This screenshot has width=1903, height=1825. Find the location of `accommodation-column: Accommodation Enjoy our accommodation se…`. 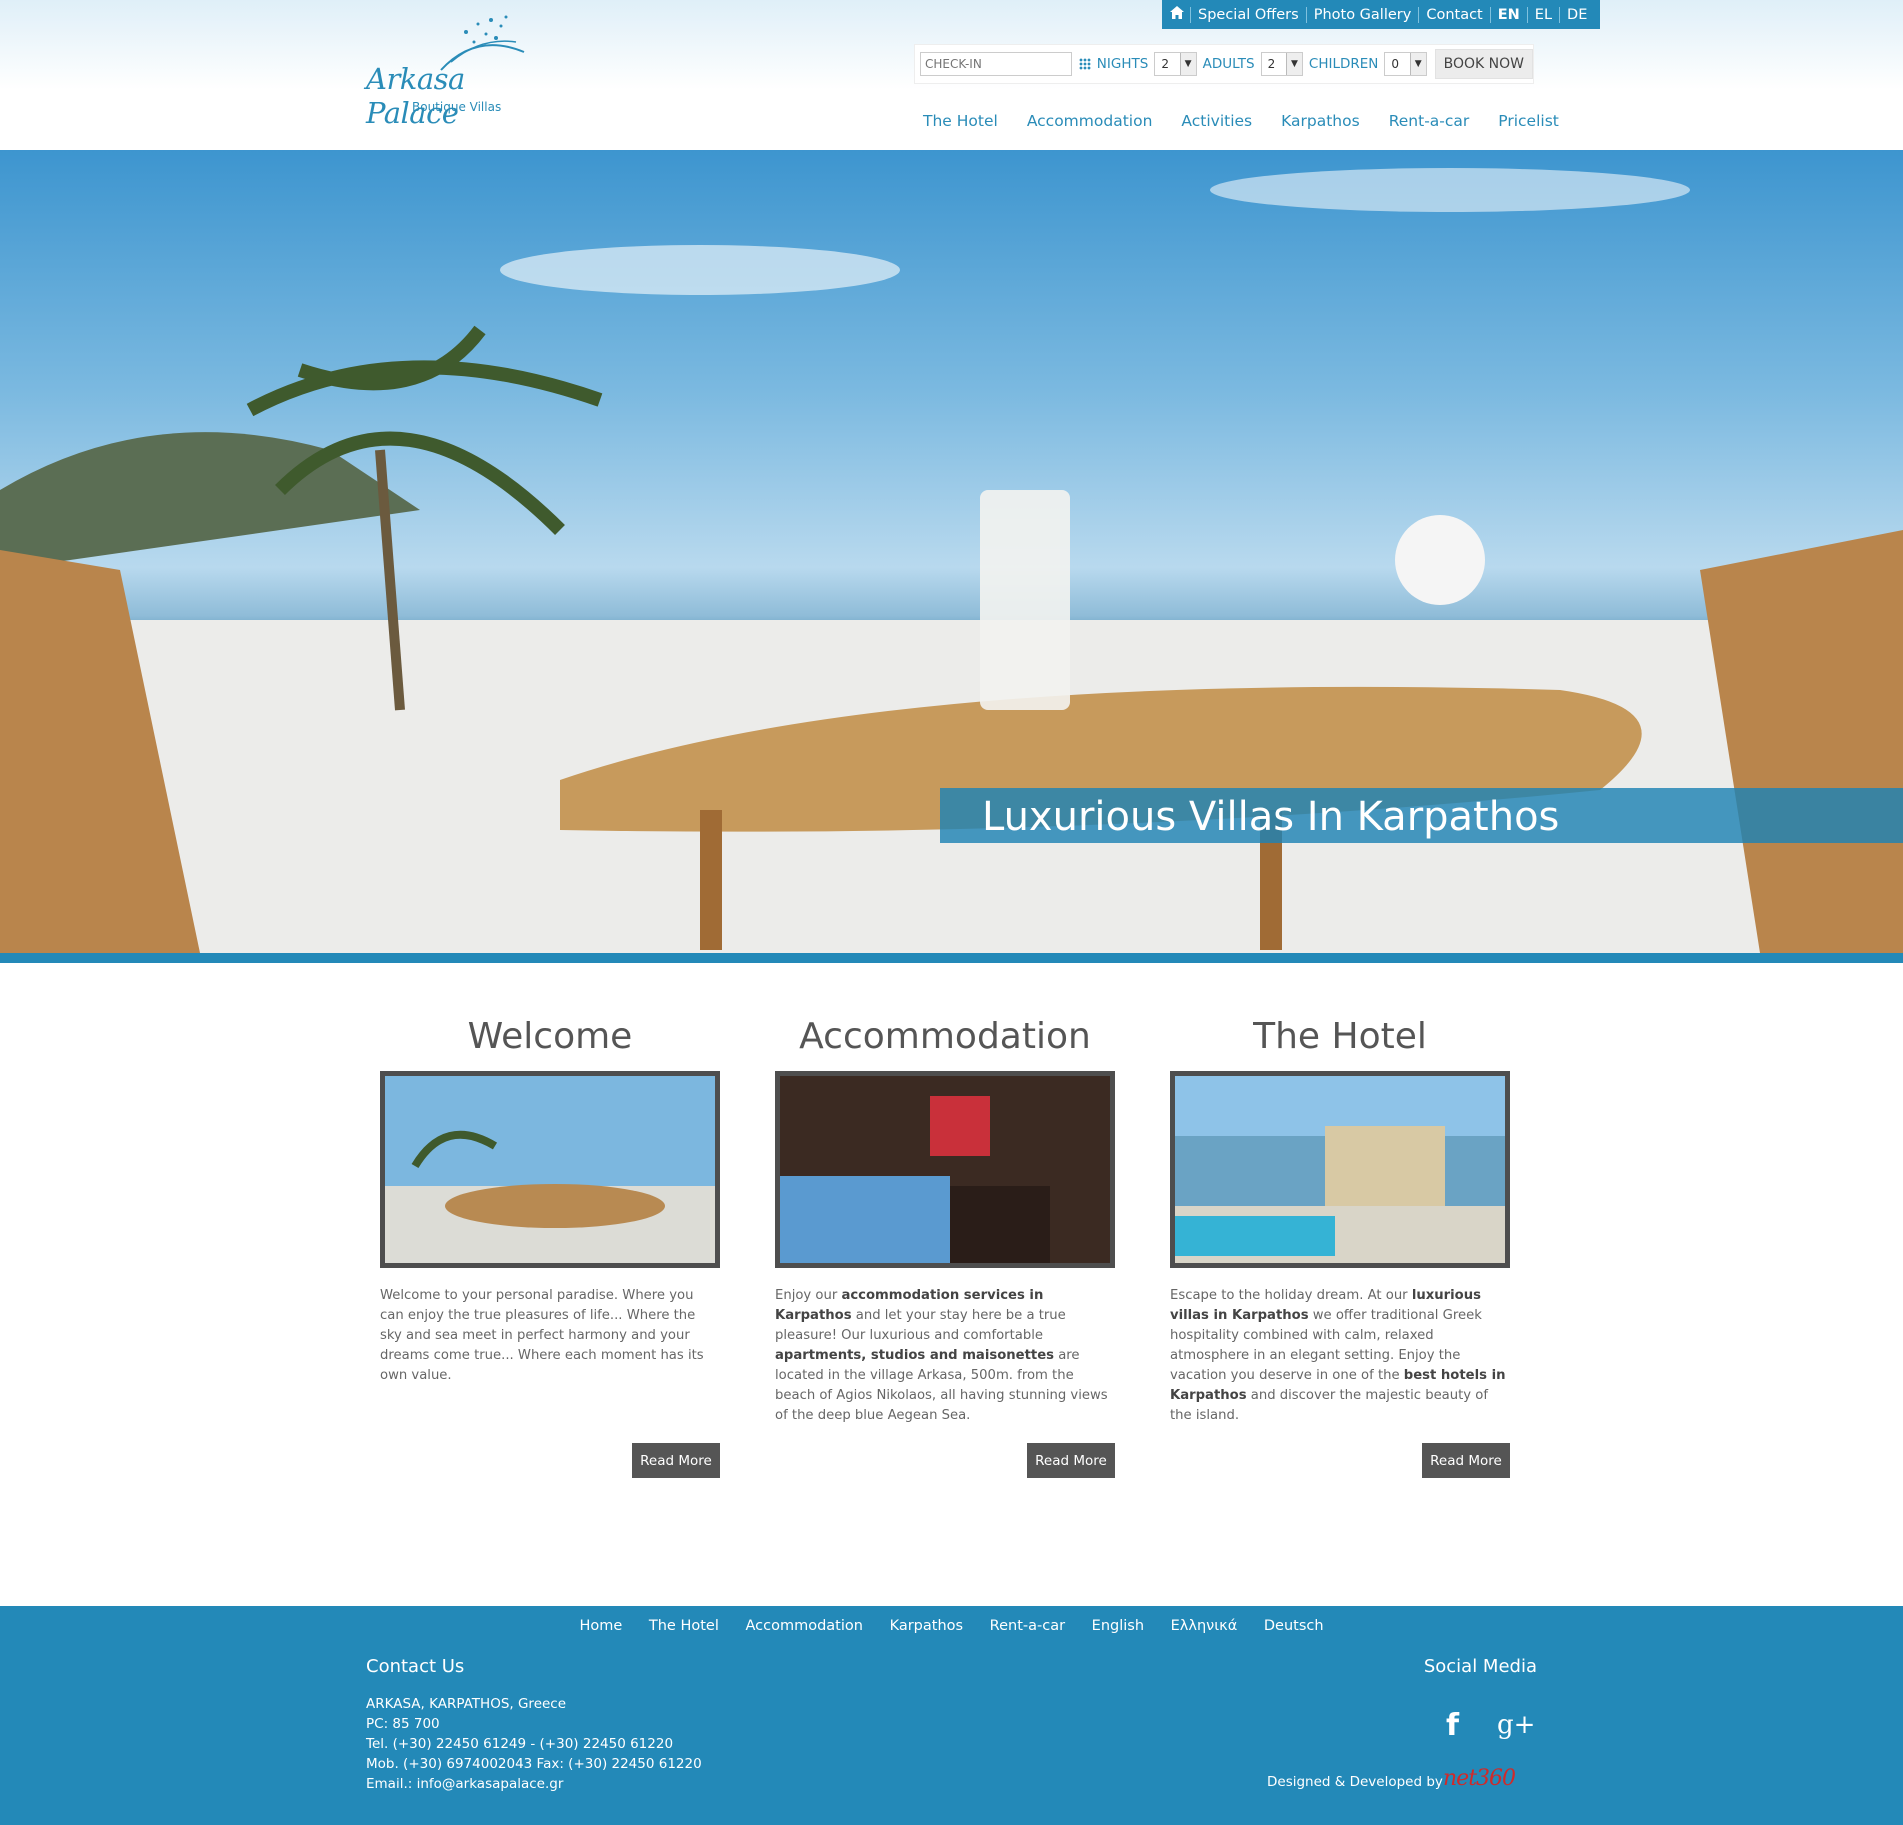

accommodation-column: Accommodation Enjoy our accommodation se… is located at coordinates (945, 1244).